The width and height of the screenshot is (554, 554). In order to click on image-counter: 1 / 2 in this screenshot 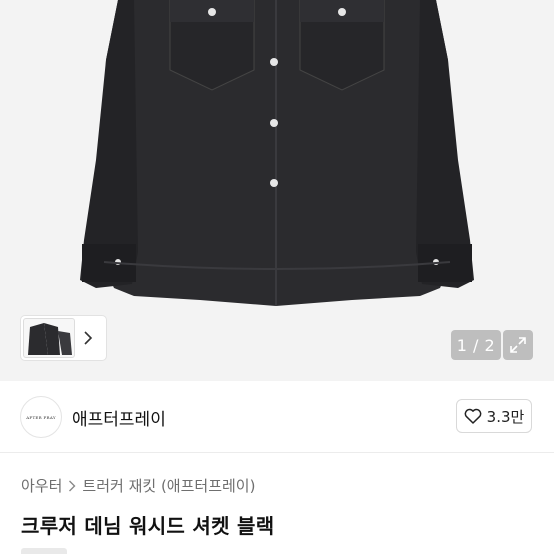, I will do `click(476, 345)`.